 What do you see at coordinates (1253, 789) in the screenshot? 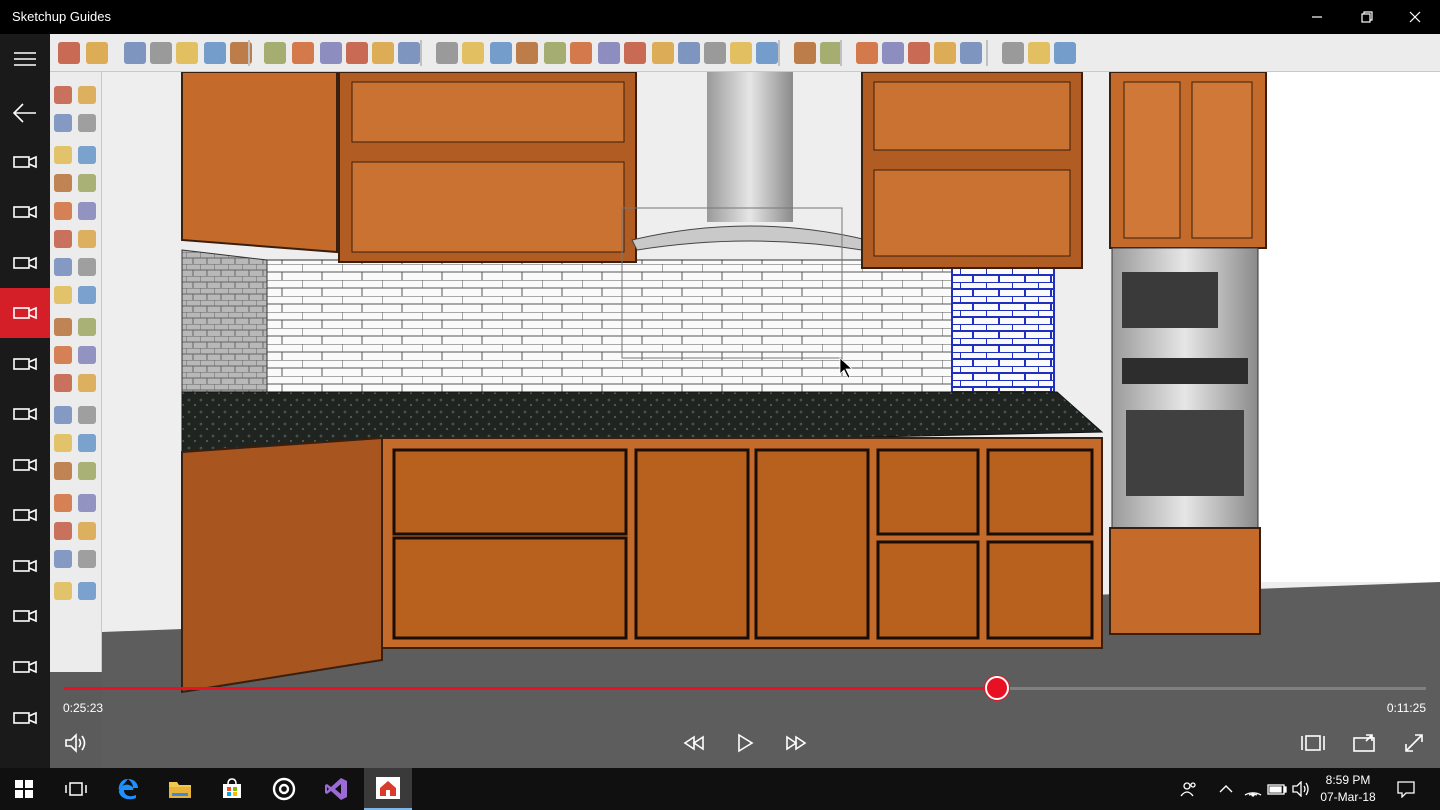
I see `network-button` at bounding box center [1253, 789].